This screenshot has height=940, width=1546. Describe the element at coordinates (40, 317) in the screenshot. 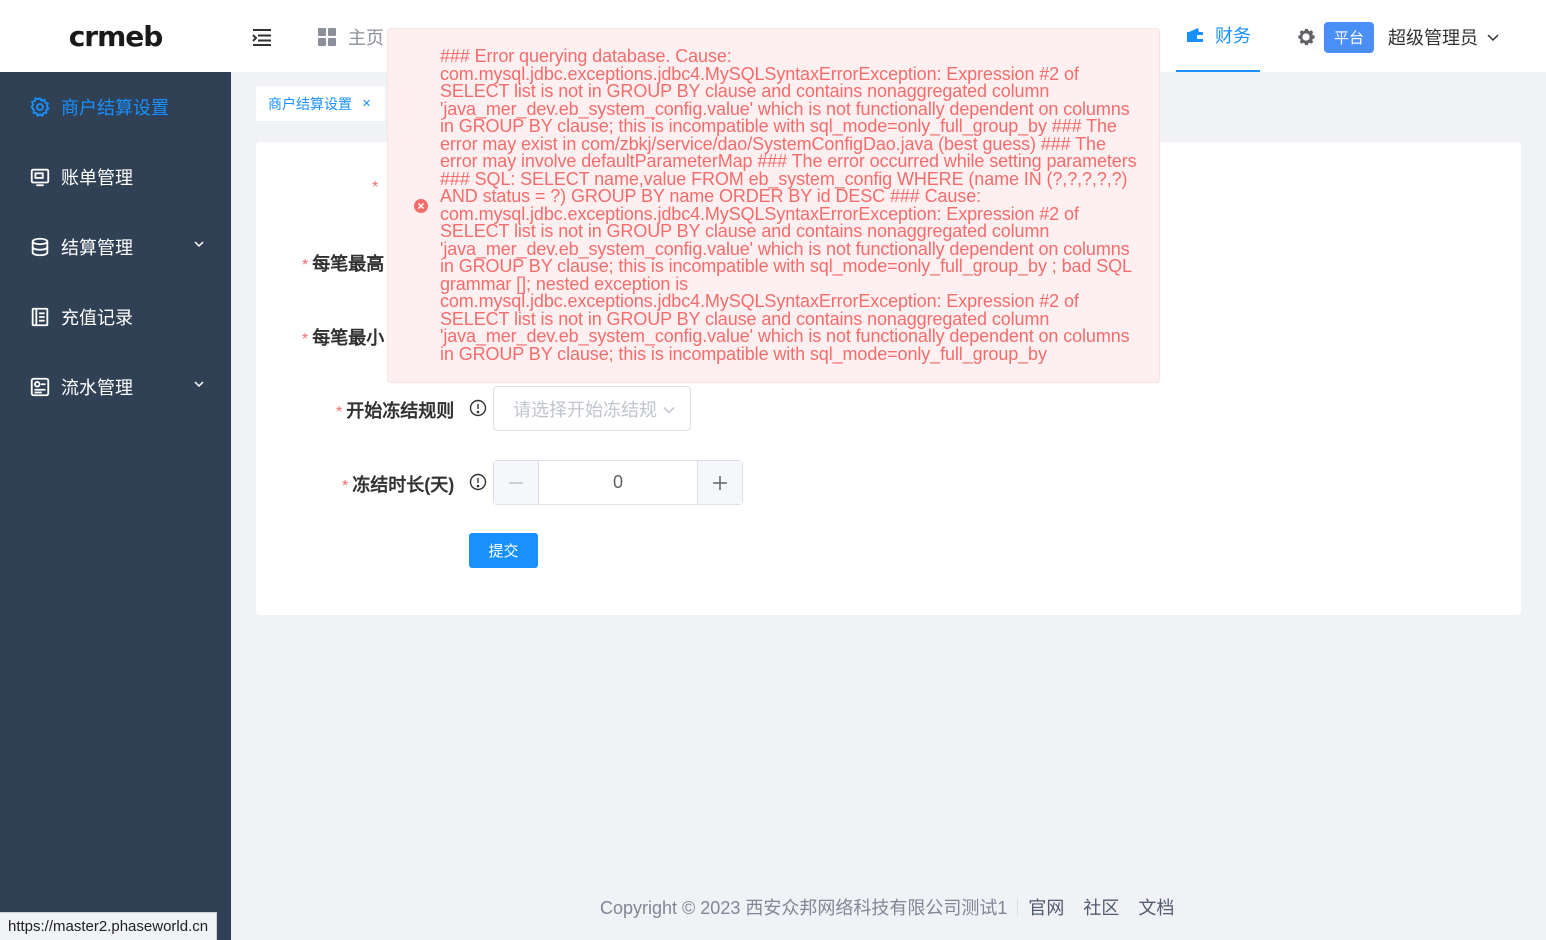

I see `document-icon` at that location.